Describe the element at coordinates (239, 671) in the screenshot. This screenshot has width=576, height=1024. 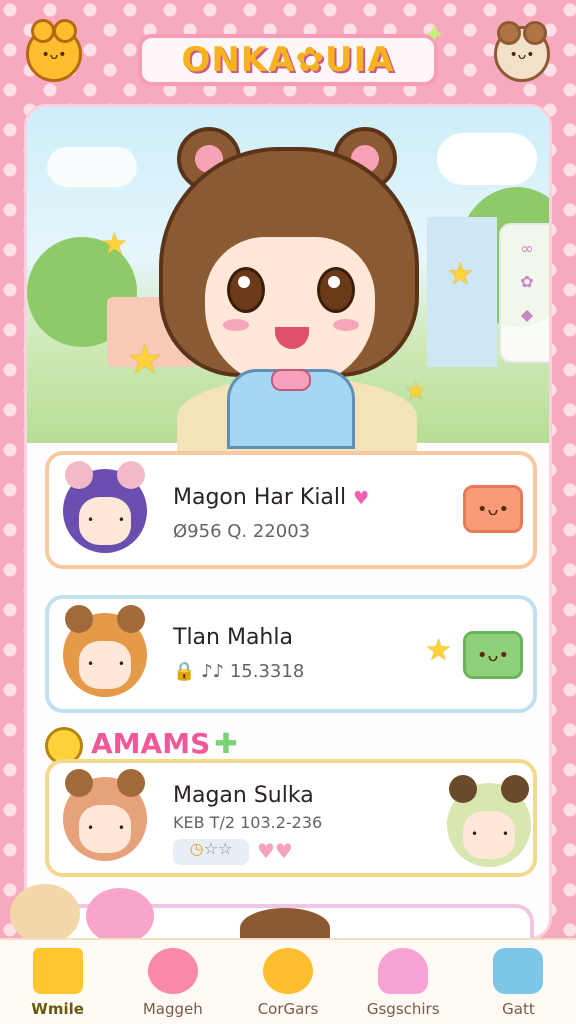
I see `card-meta: 🔒 ♪♪ 15.3318` at that location.